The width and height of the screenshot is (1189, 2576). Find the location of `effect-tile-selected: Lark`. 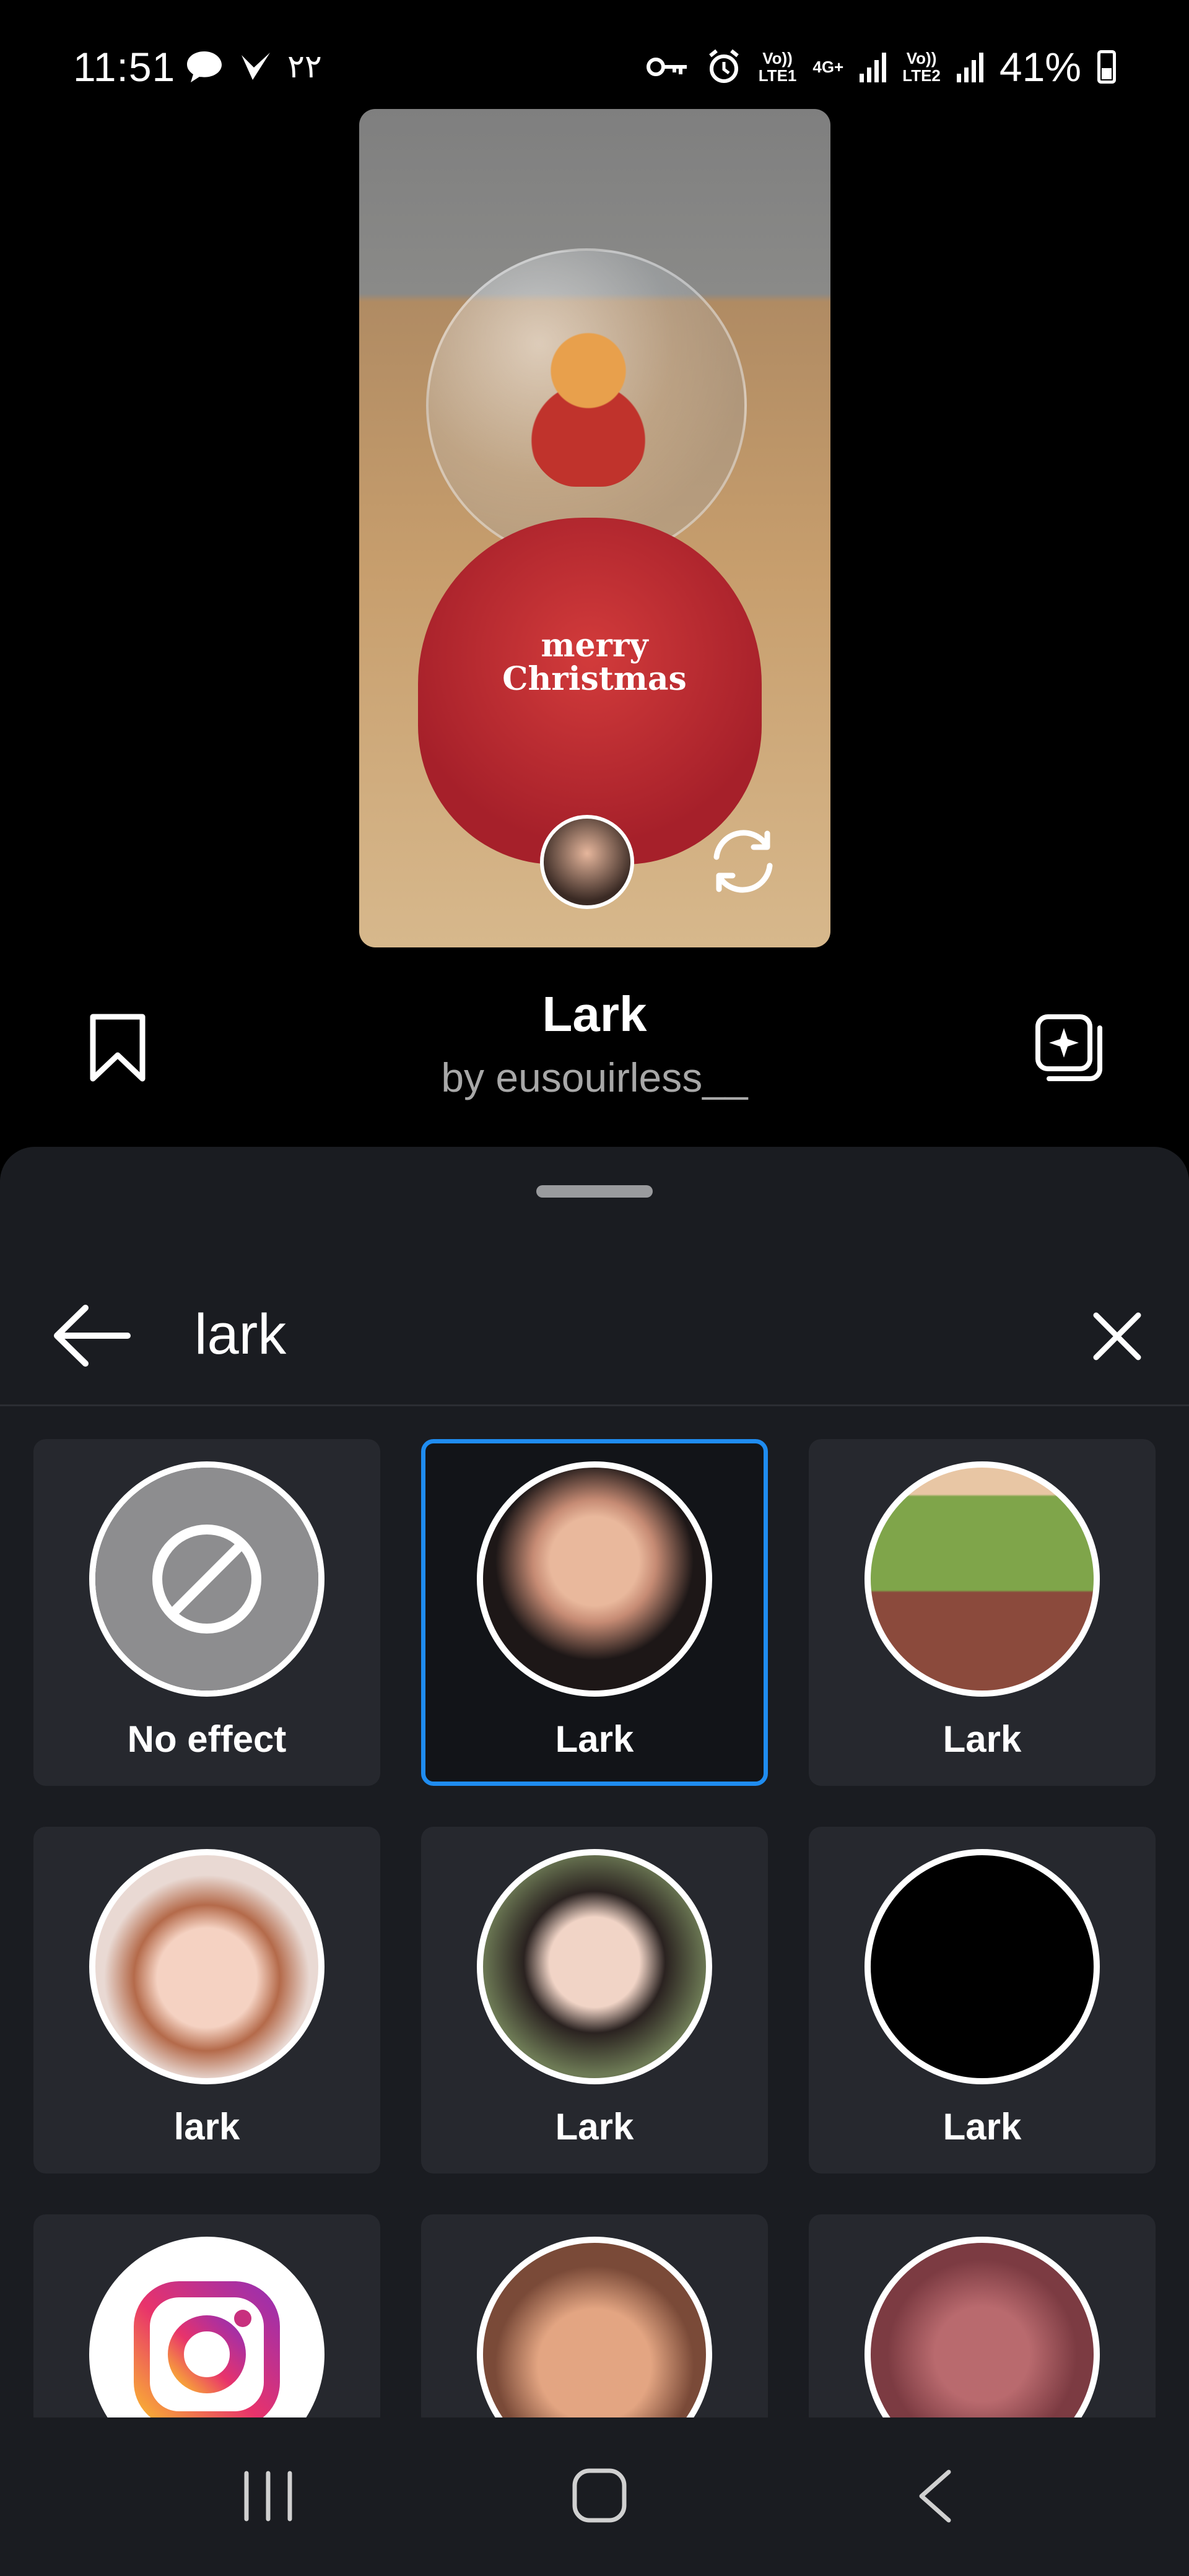

effect-tile-selected: Lark is located at coordinates (594, 1612).